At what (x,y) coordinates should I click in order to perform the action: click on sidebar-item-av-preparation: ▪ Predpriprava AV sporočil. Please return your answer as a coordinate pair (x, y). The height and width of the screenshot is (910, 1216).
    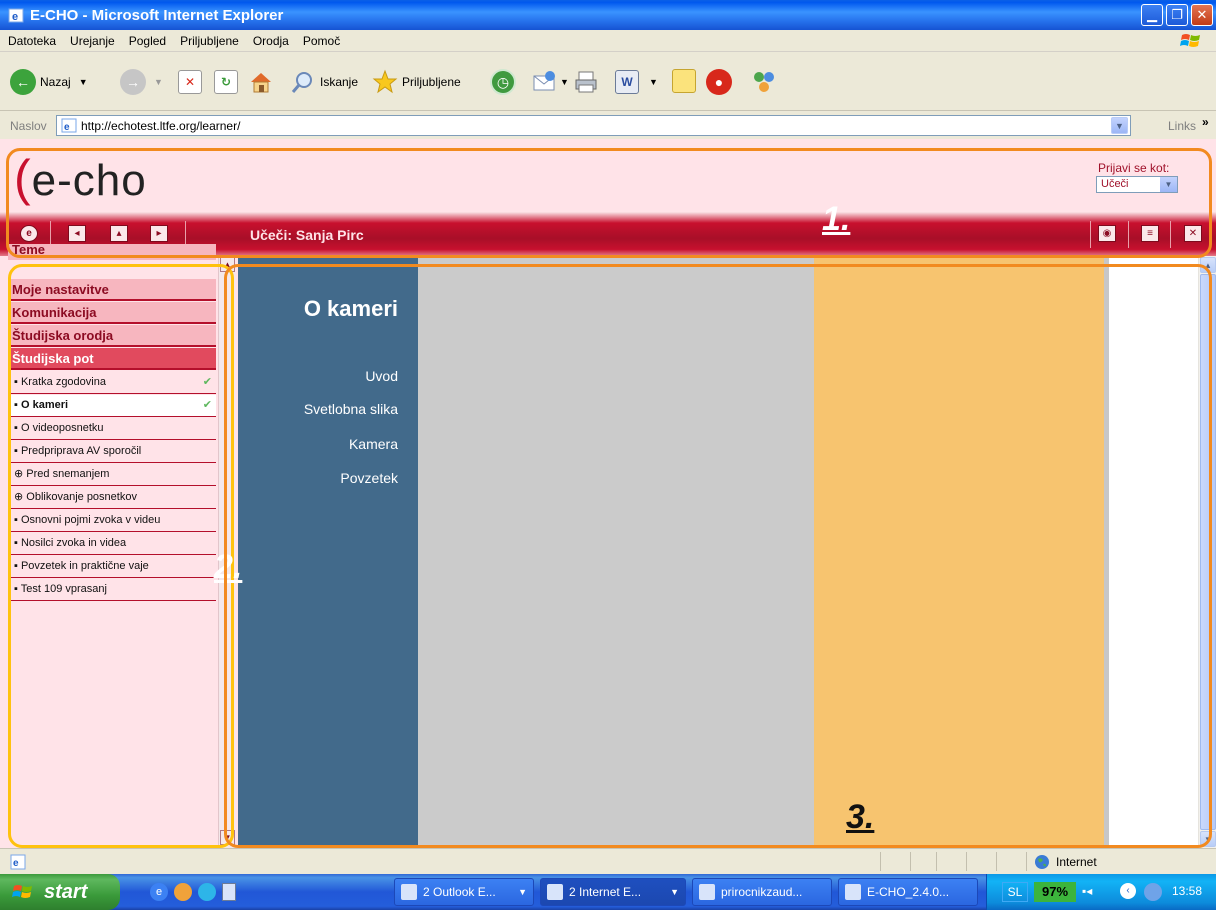
    Looking at the image, I should click on (112, 452).